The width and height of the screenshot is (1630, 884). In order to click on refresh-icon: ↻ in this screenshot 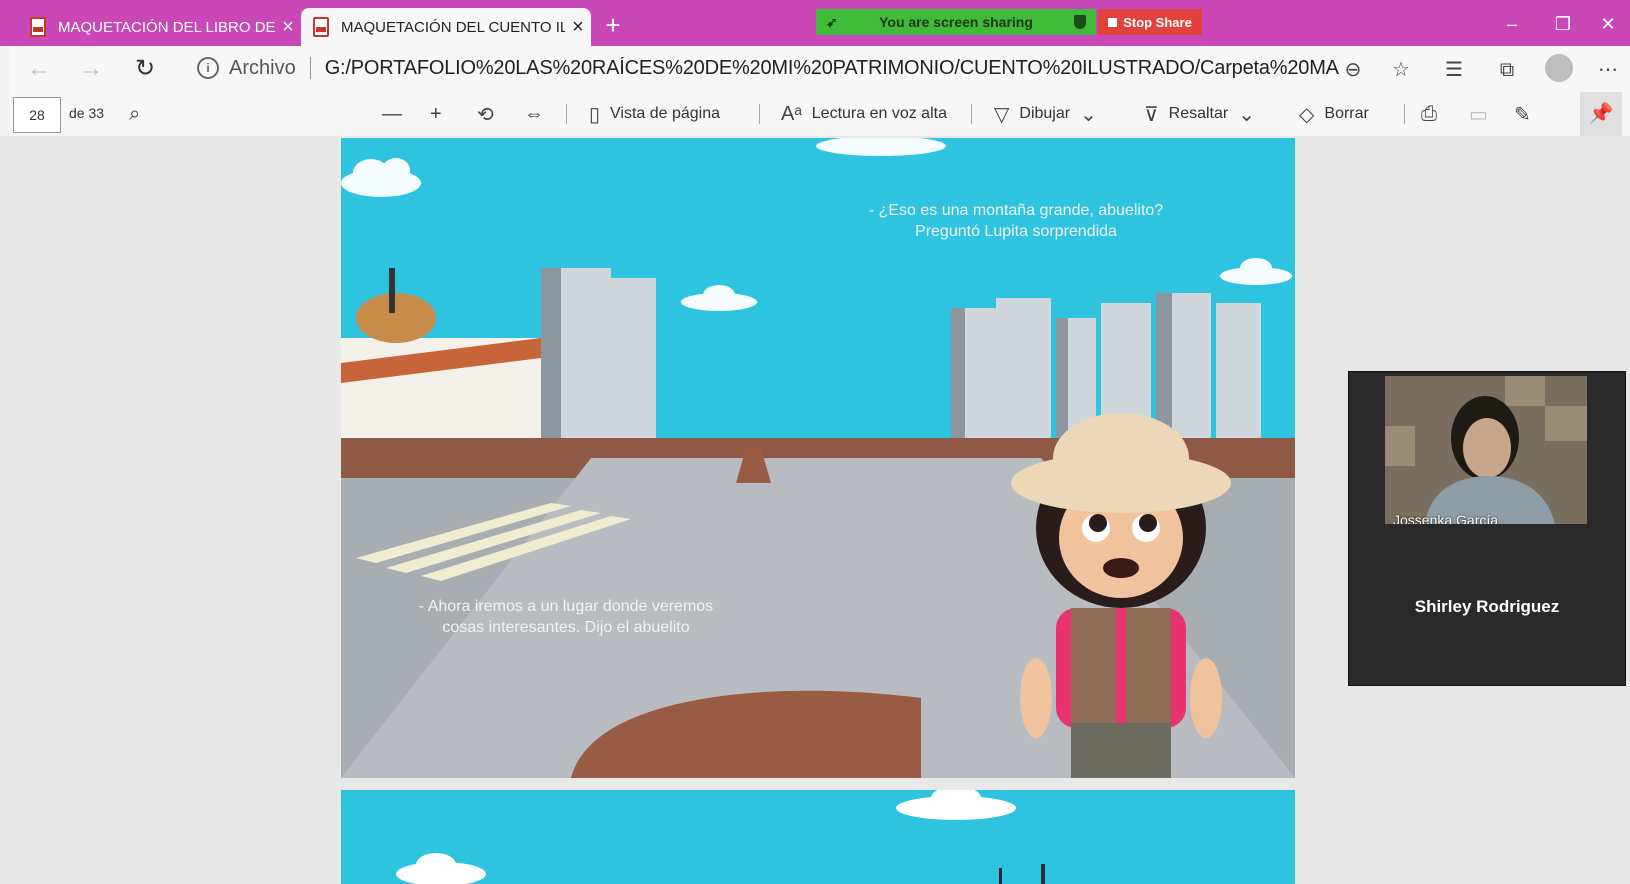, I will do `click(145, 69)`.